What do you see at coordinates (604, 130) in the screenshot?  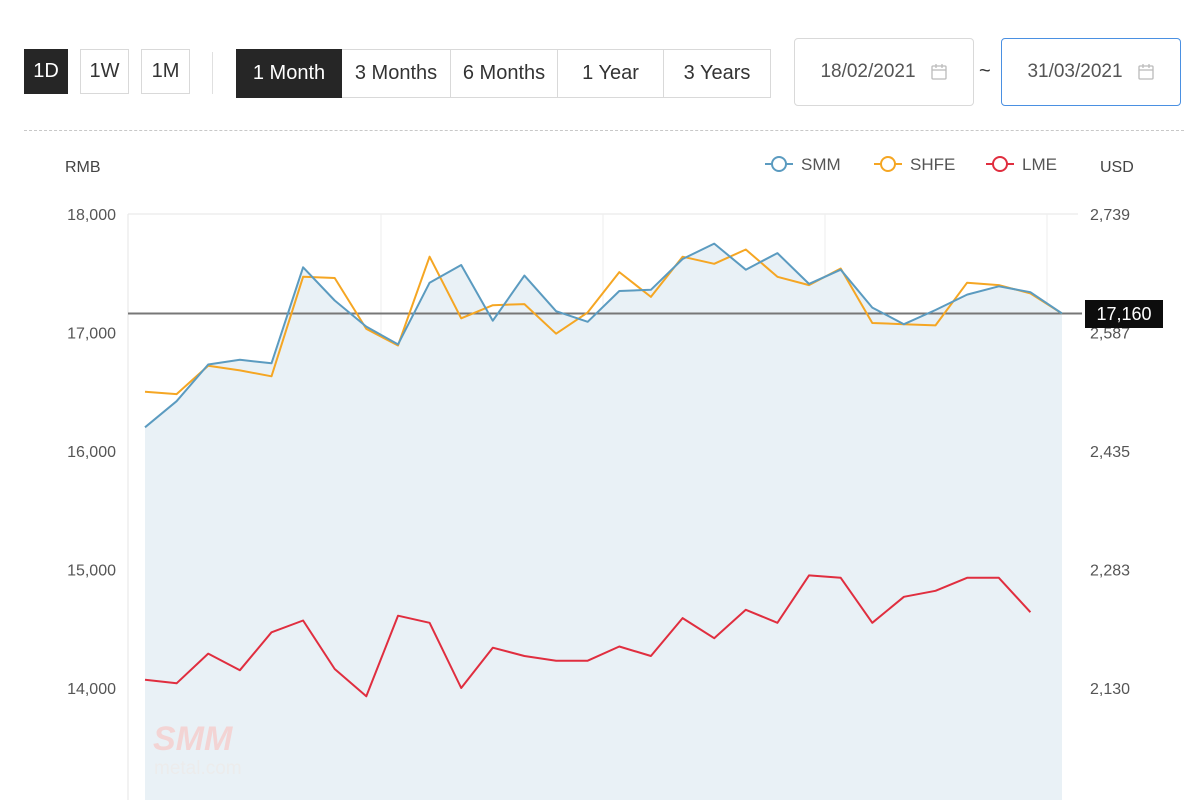 I see `toolbar-divider-dashed` at bounding box center [604, 130].